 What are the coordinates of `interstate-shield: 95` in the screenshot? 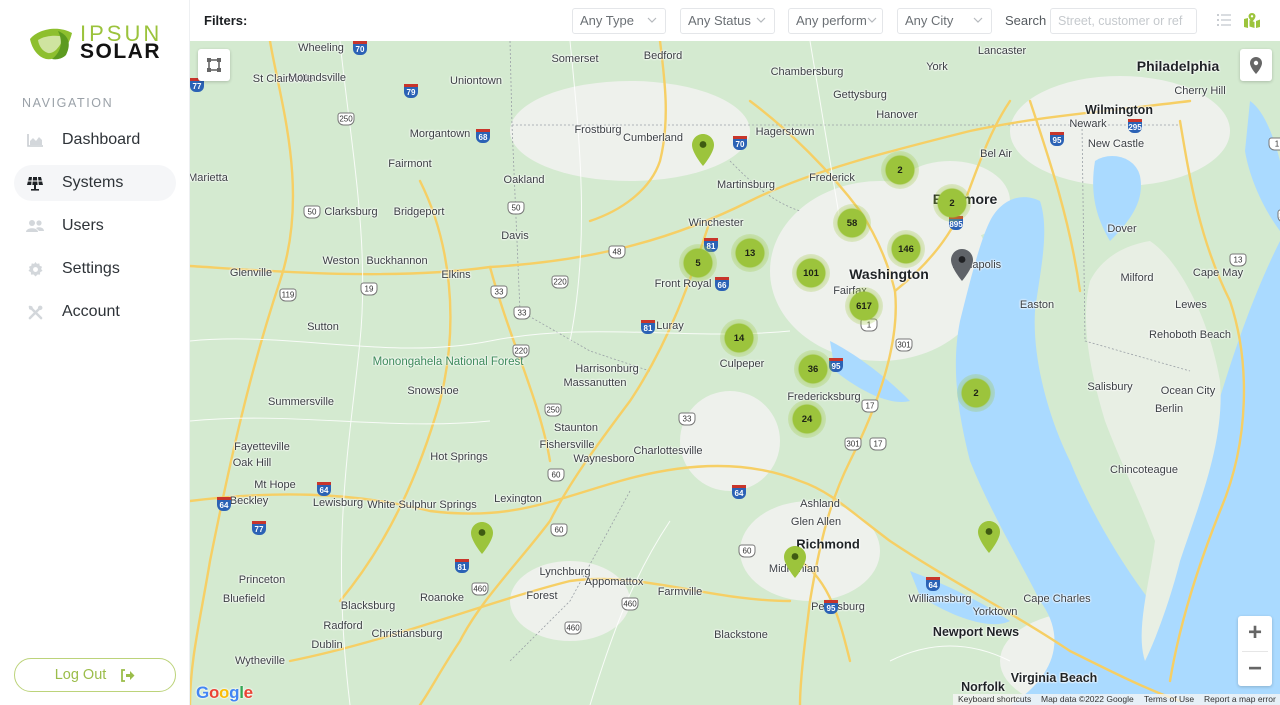 It's located at (831, 607).